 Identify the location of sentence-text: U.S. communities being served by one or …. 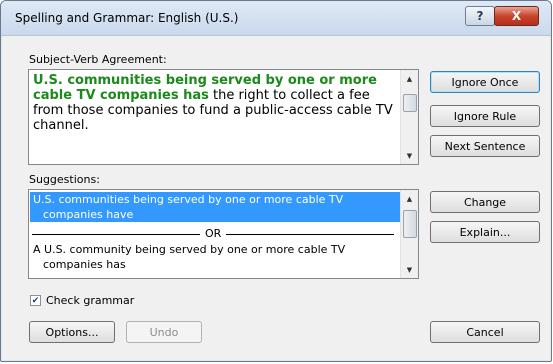
(215, 103).